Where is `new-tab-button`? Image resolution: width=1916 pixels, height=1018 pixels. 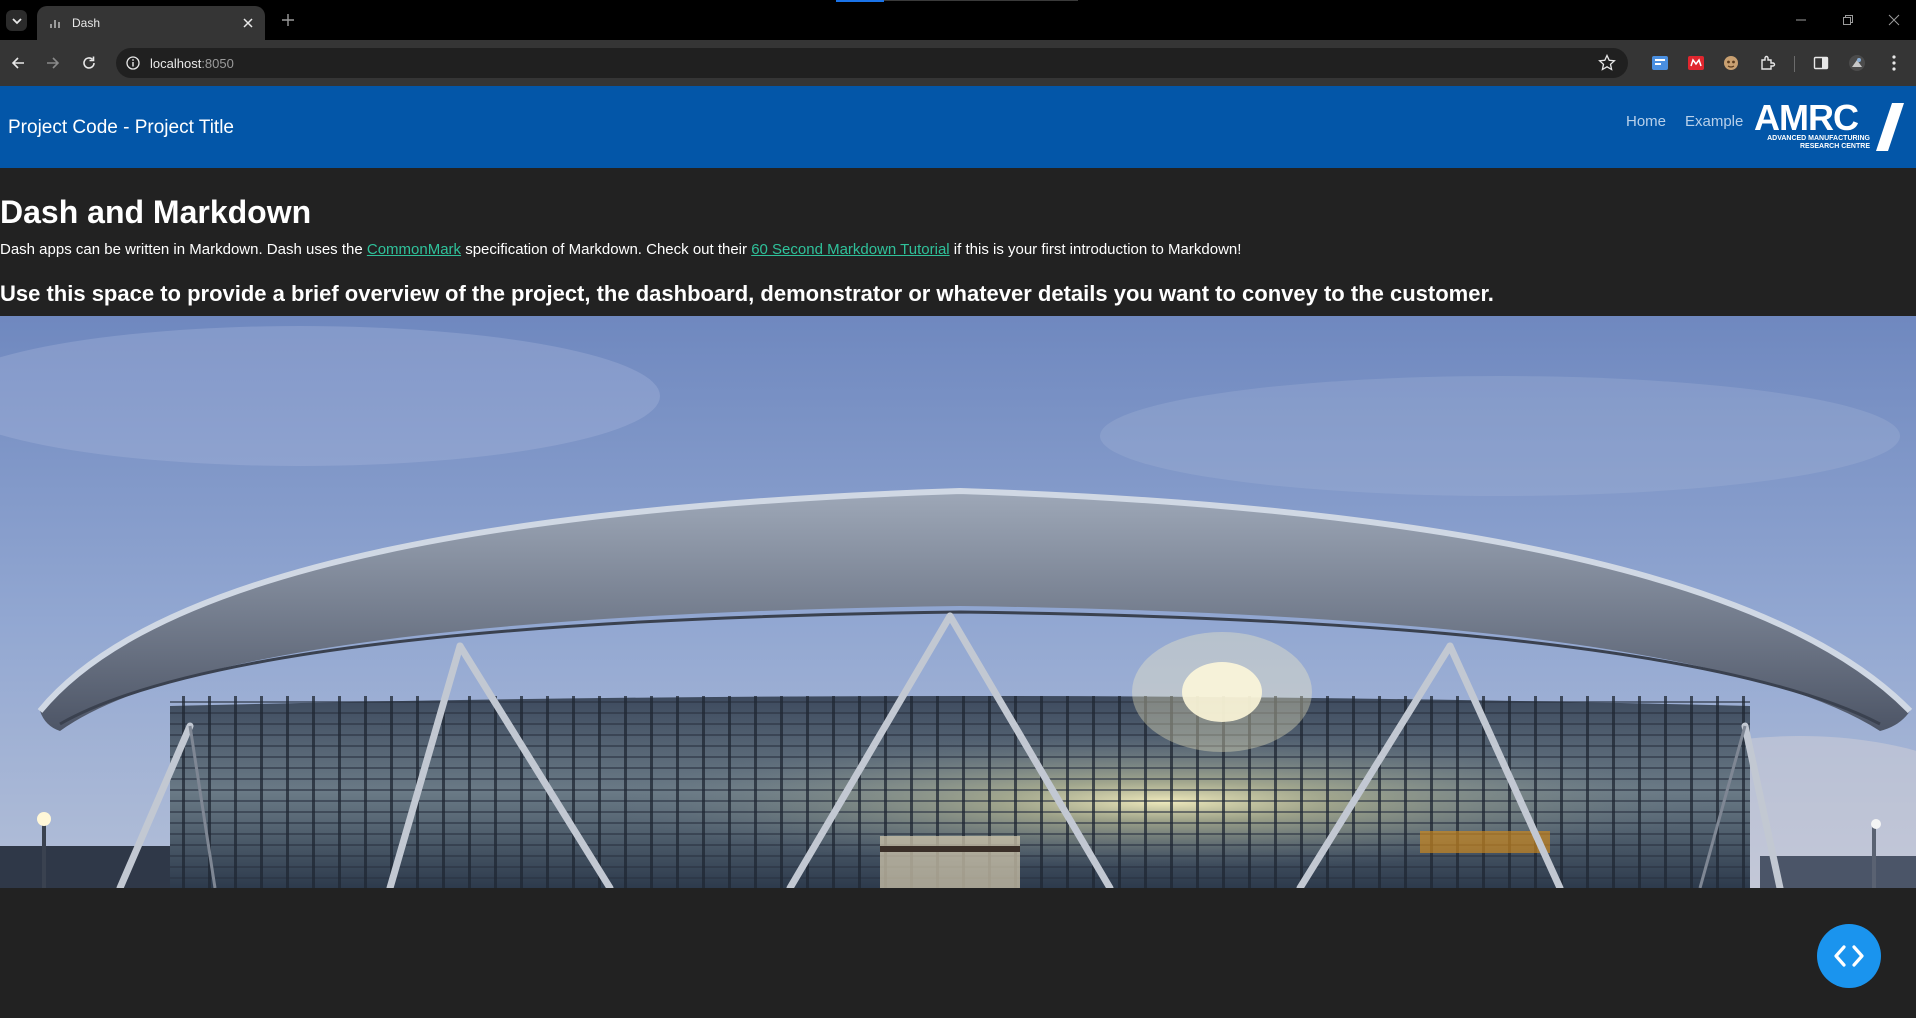 new-tab-button is located at coordinates (288, 20).